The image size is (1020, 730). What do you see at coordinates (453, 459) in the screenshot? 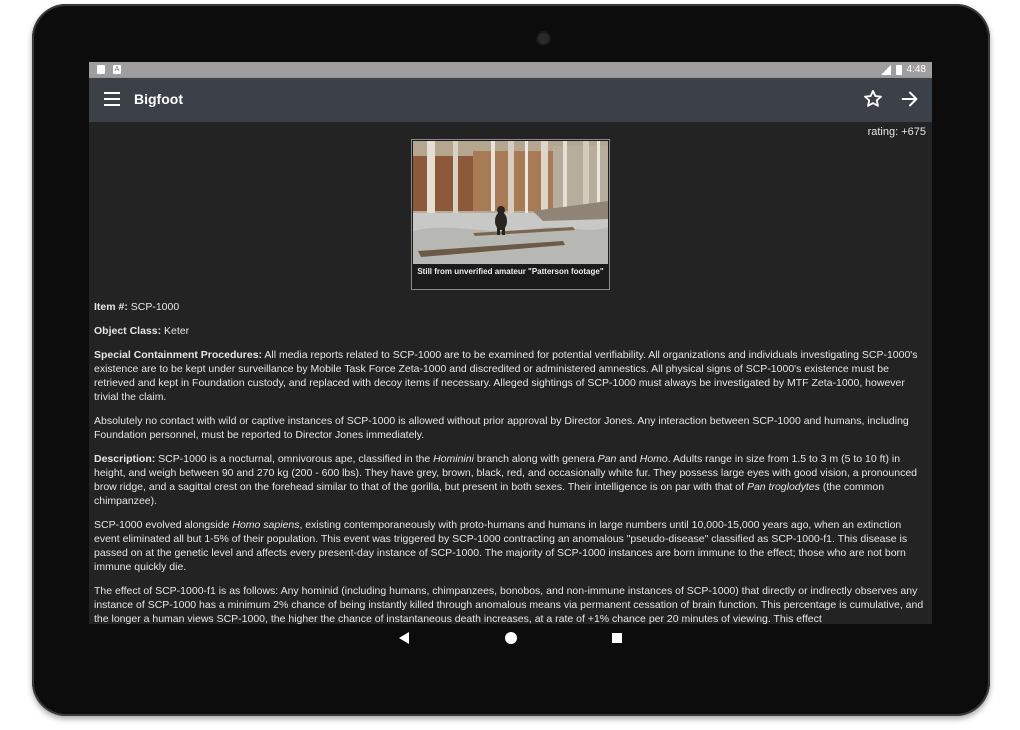
I see `hominini-term: Hominini` at bounding box center [453, 459].